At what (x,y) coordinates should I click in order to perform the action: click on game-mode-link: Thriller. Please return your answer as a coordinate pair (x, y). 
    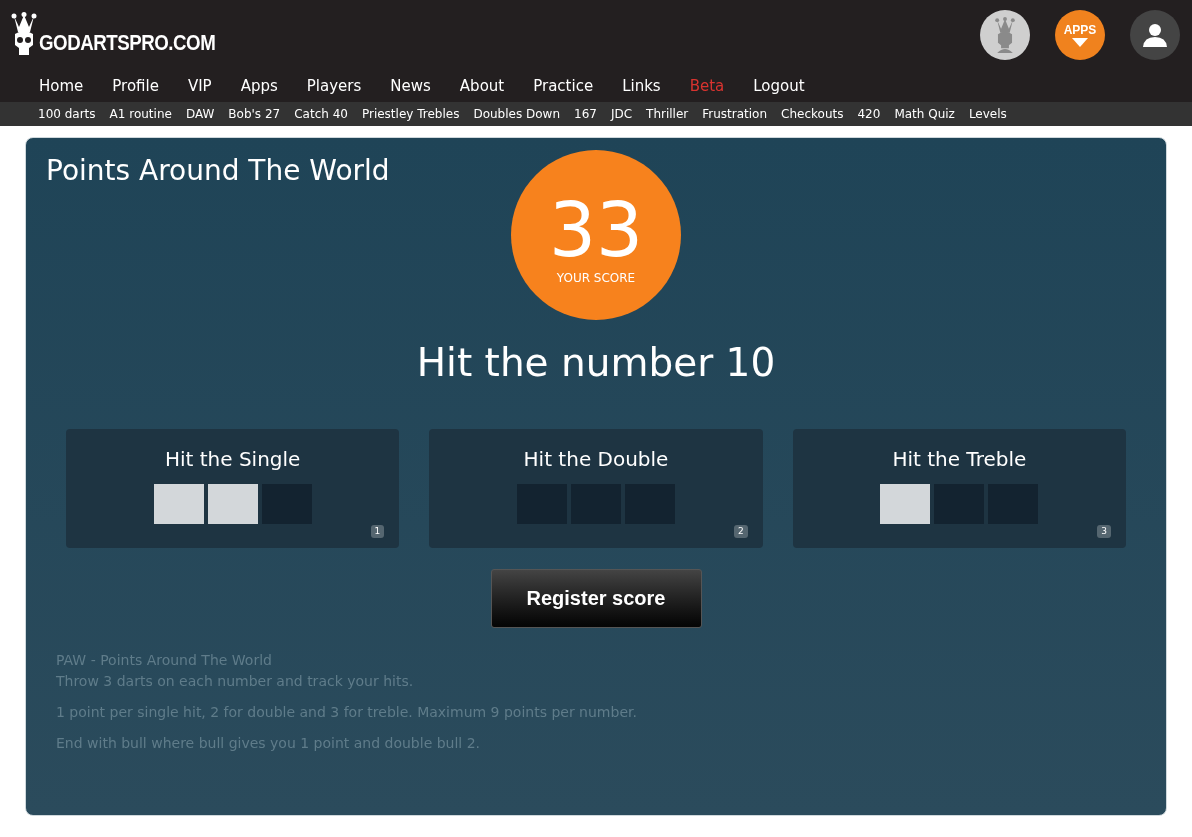
    Looking at the image, I should click on (667, 114).